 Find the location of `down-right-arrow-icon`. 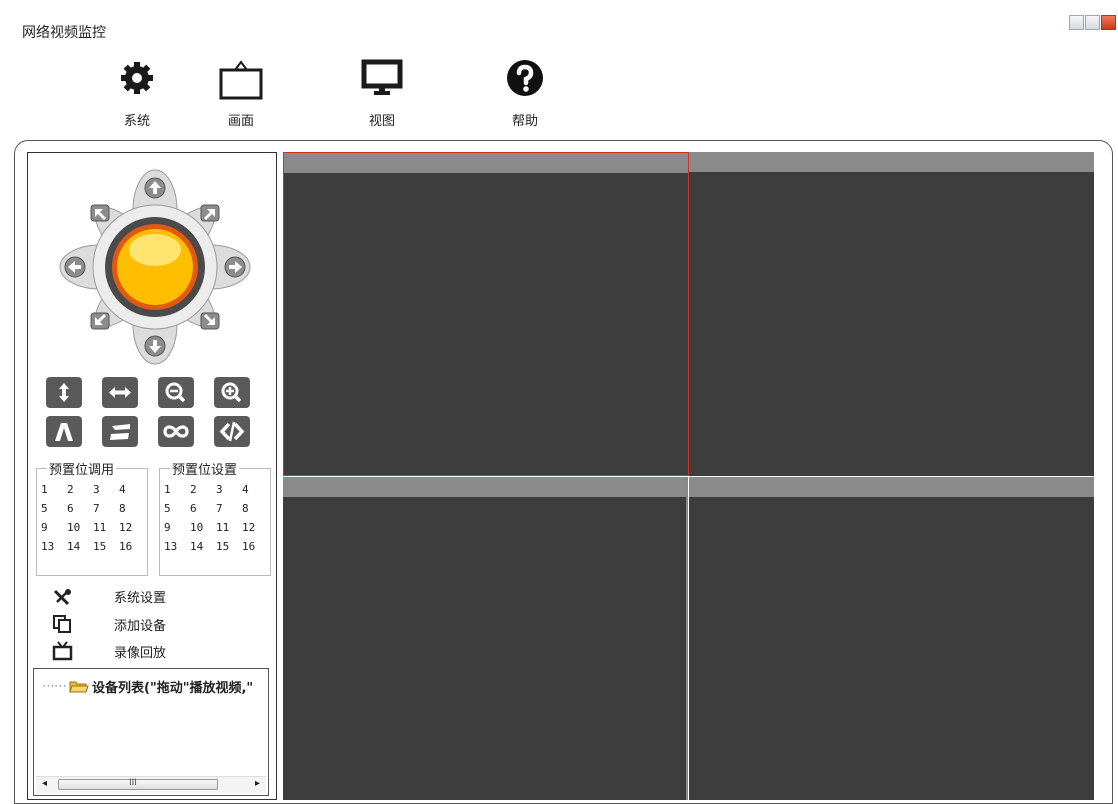

down-right-arrow-icon is located at coordinates (210, 321).